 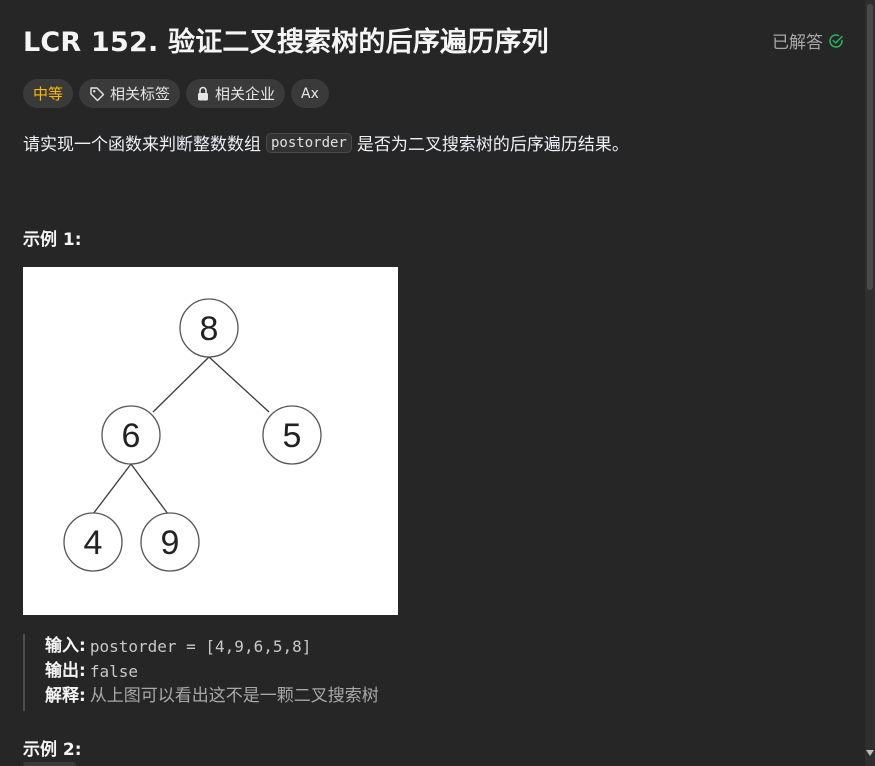 What do you see at coordinates (65, 696) in the screenshot?
I see `explanation-label: 解释:` at bounding box center [65, 696].